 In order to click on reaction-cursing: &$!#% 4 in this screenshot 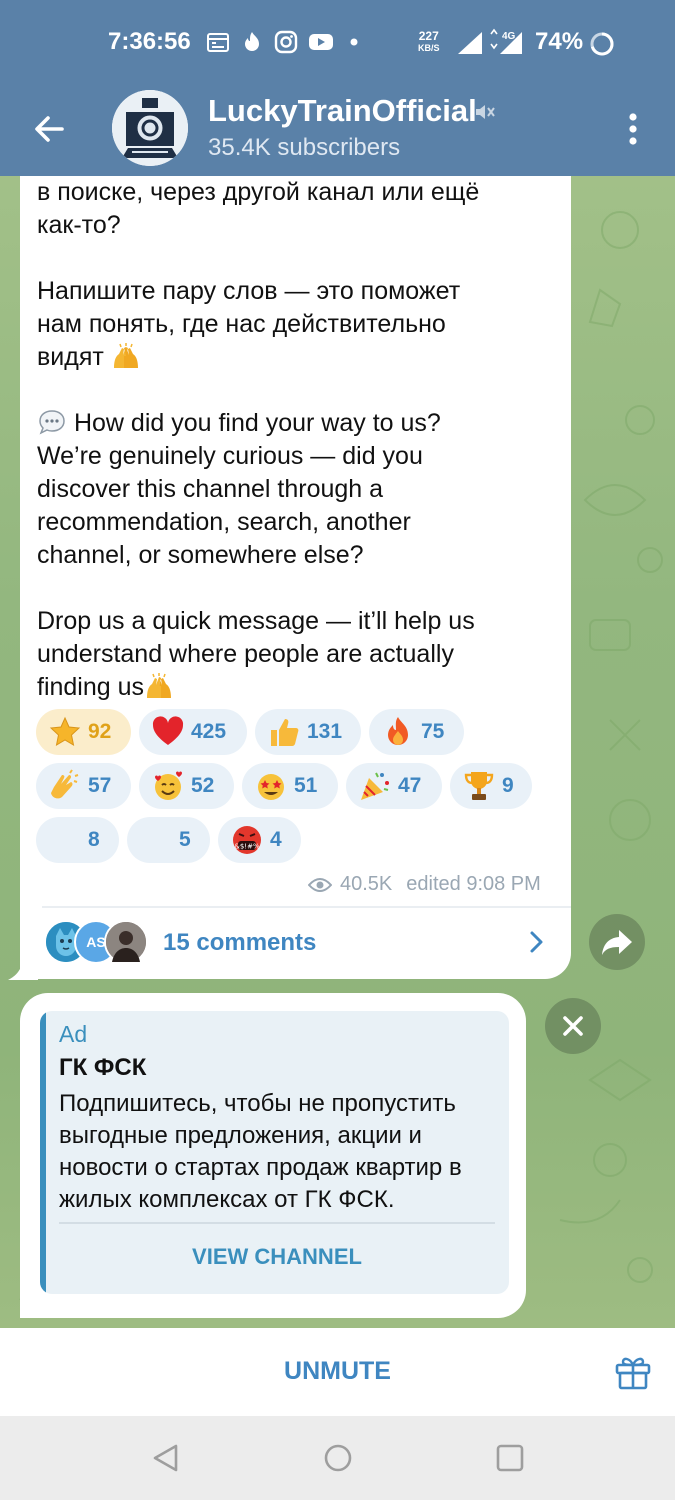, I will do `click(259, 840)`.